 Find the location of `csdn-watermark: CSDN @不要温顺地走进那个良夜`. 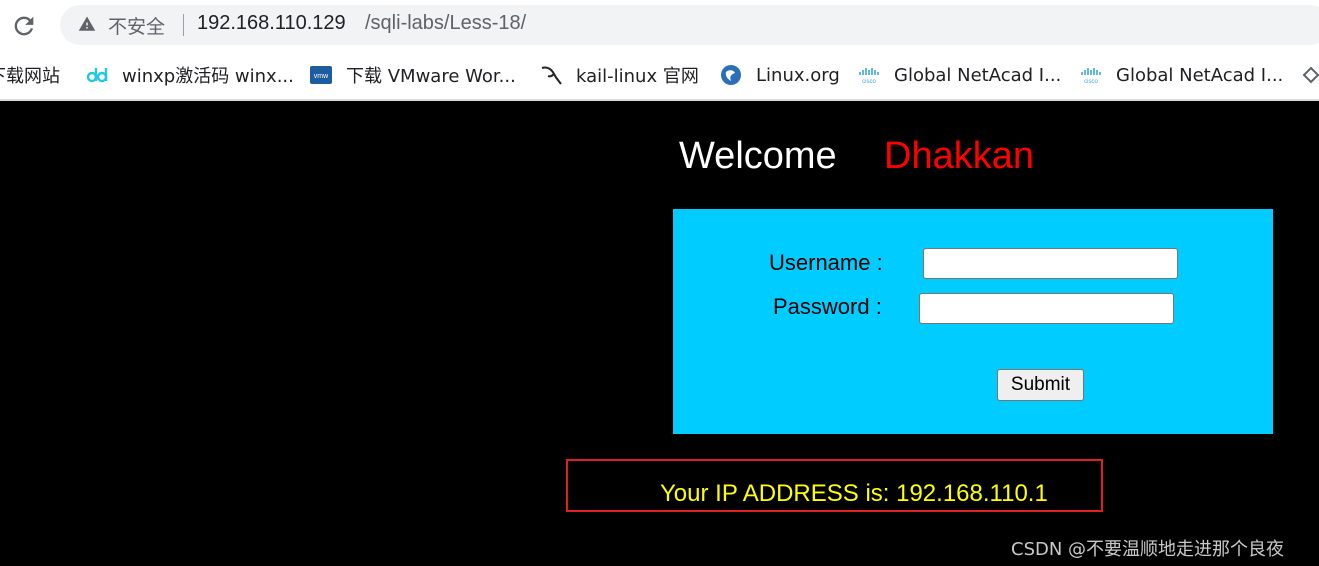

csdn-watermark: CSDN @不要温顺地走进那个良夜 is located at coordinates (1148, 549).